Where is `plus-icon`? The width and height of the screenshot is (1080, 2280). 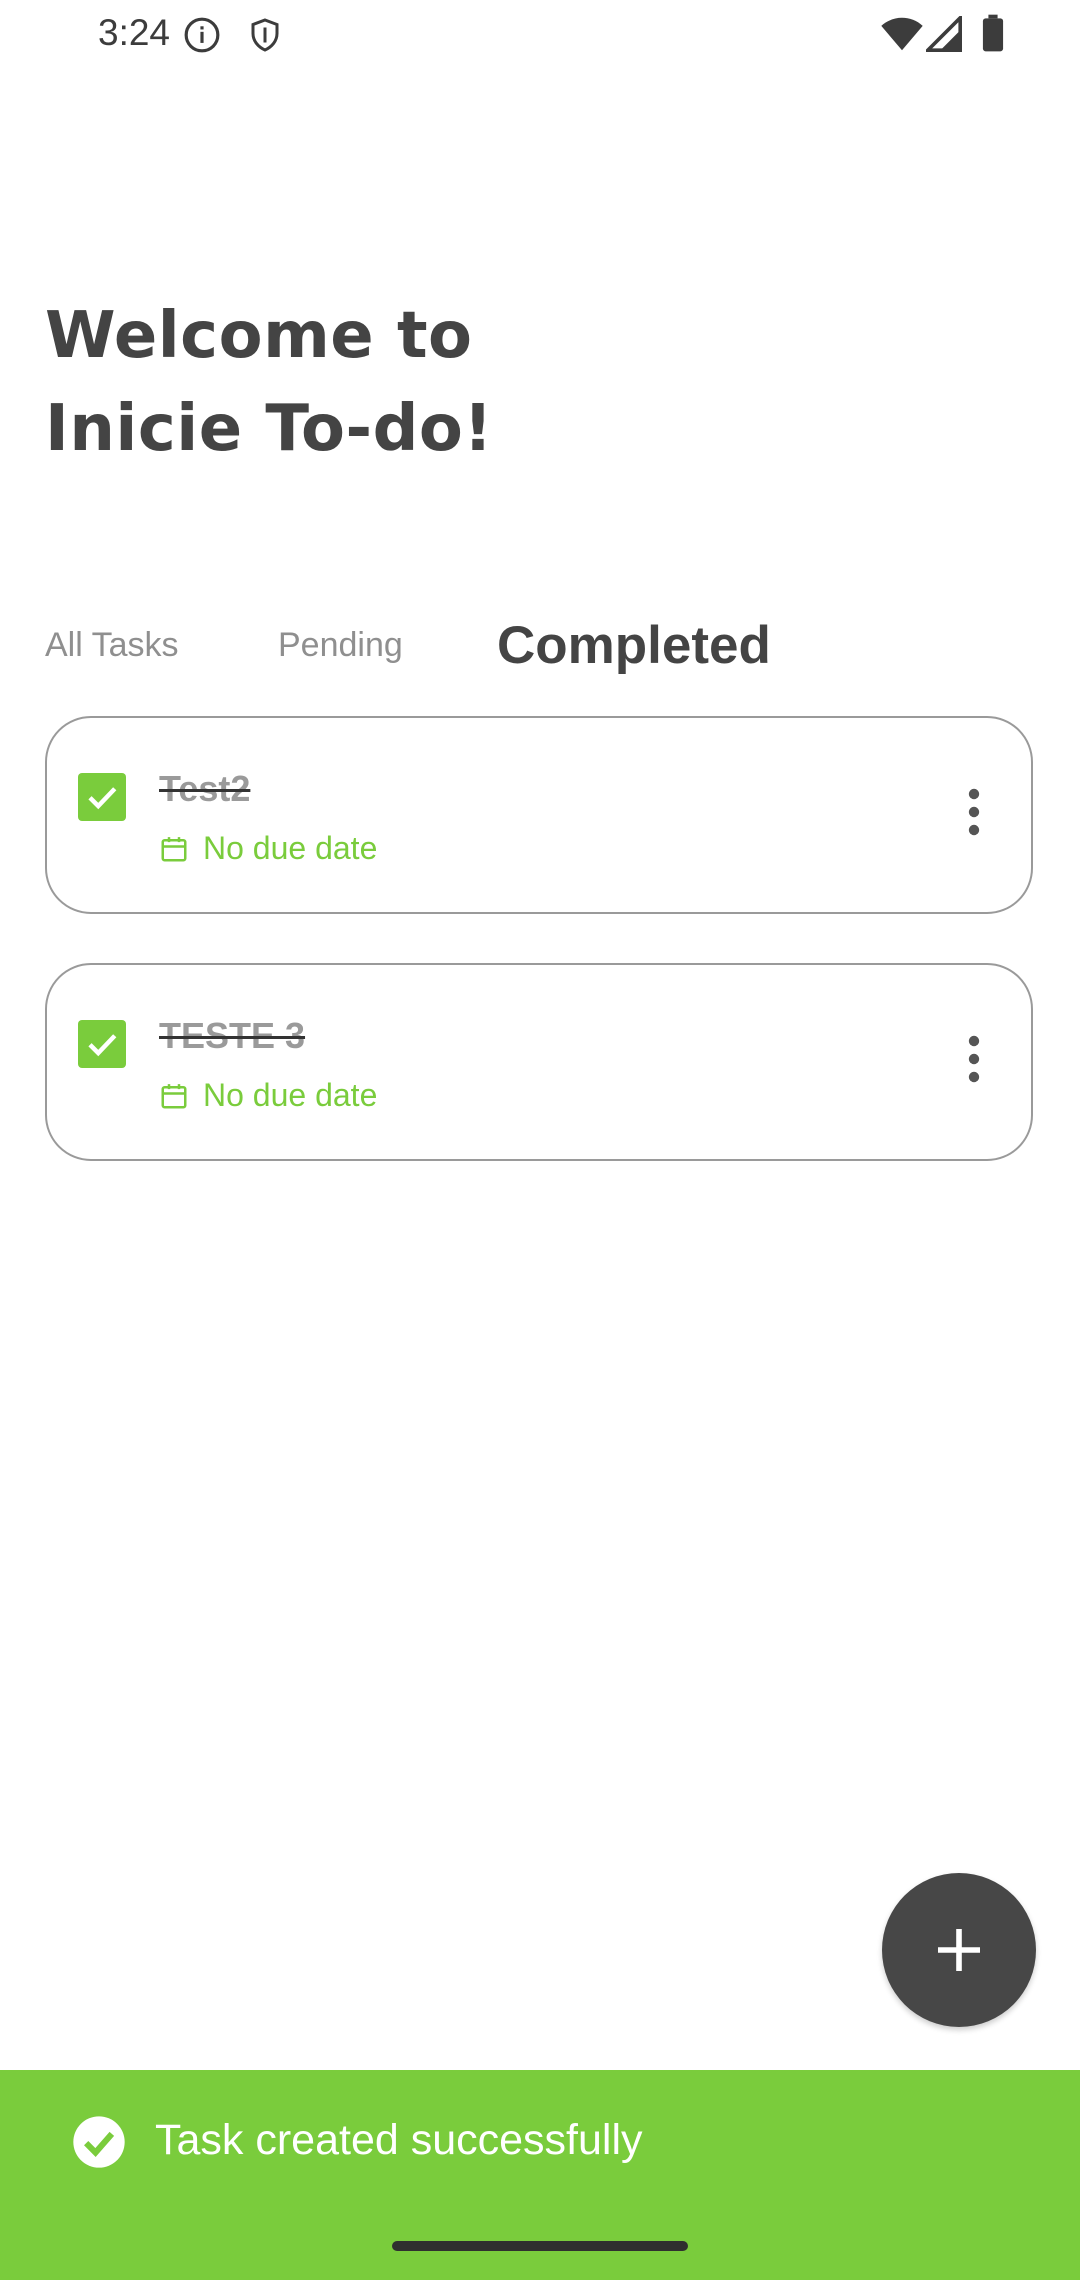 plus-icon is located at coordinates (959, 1950).